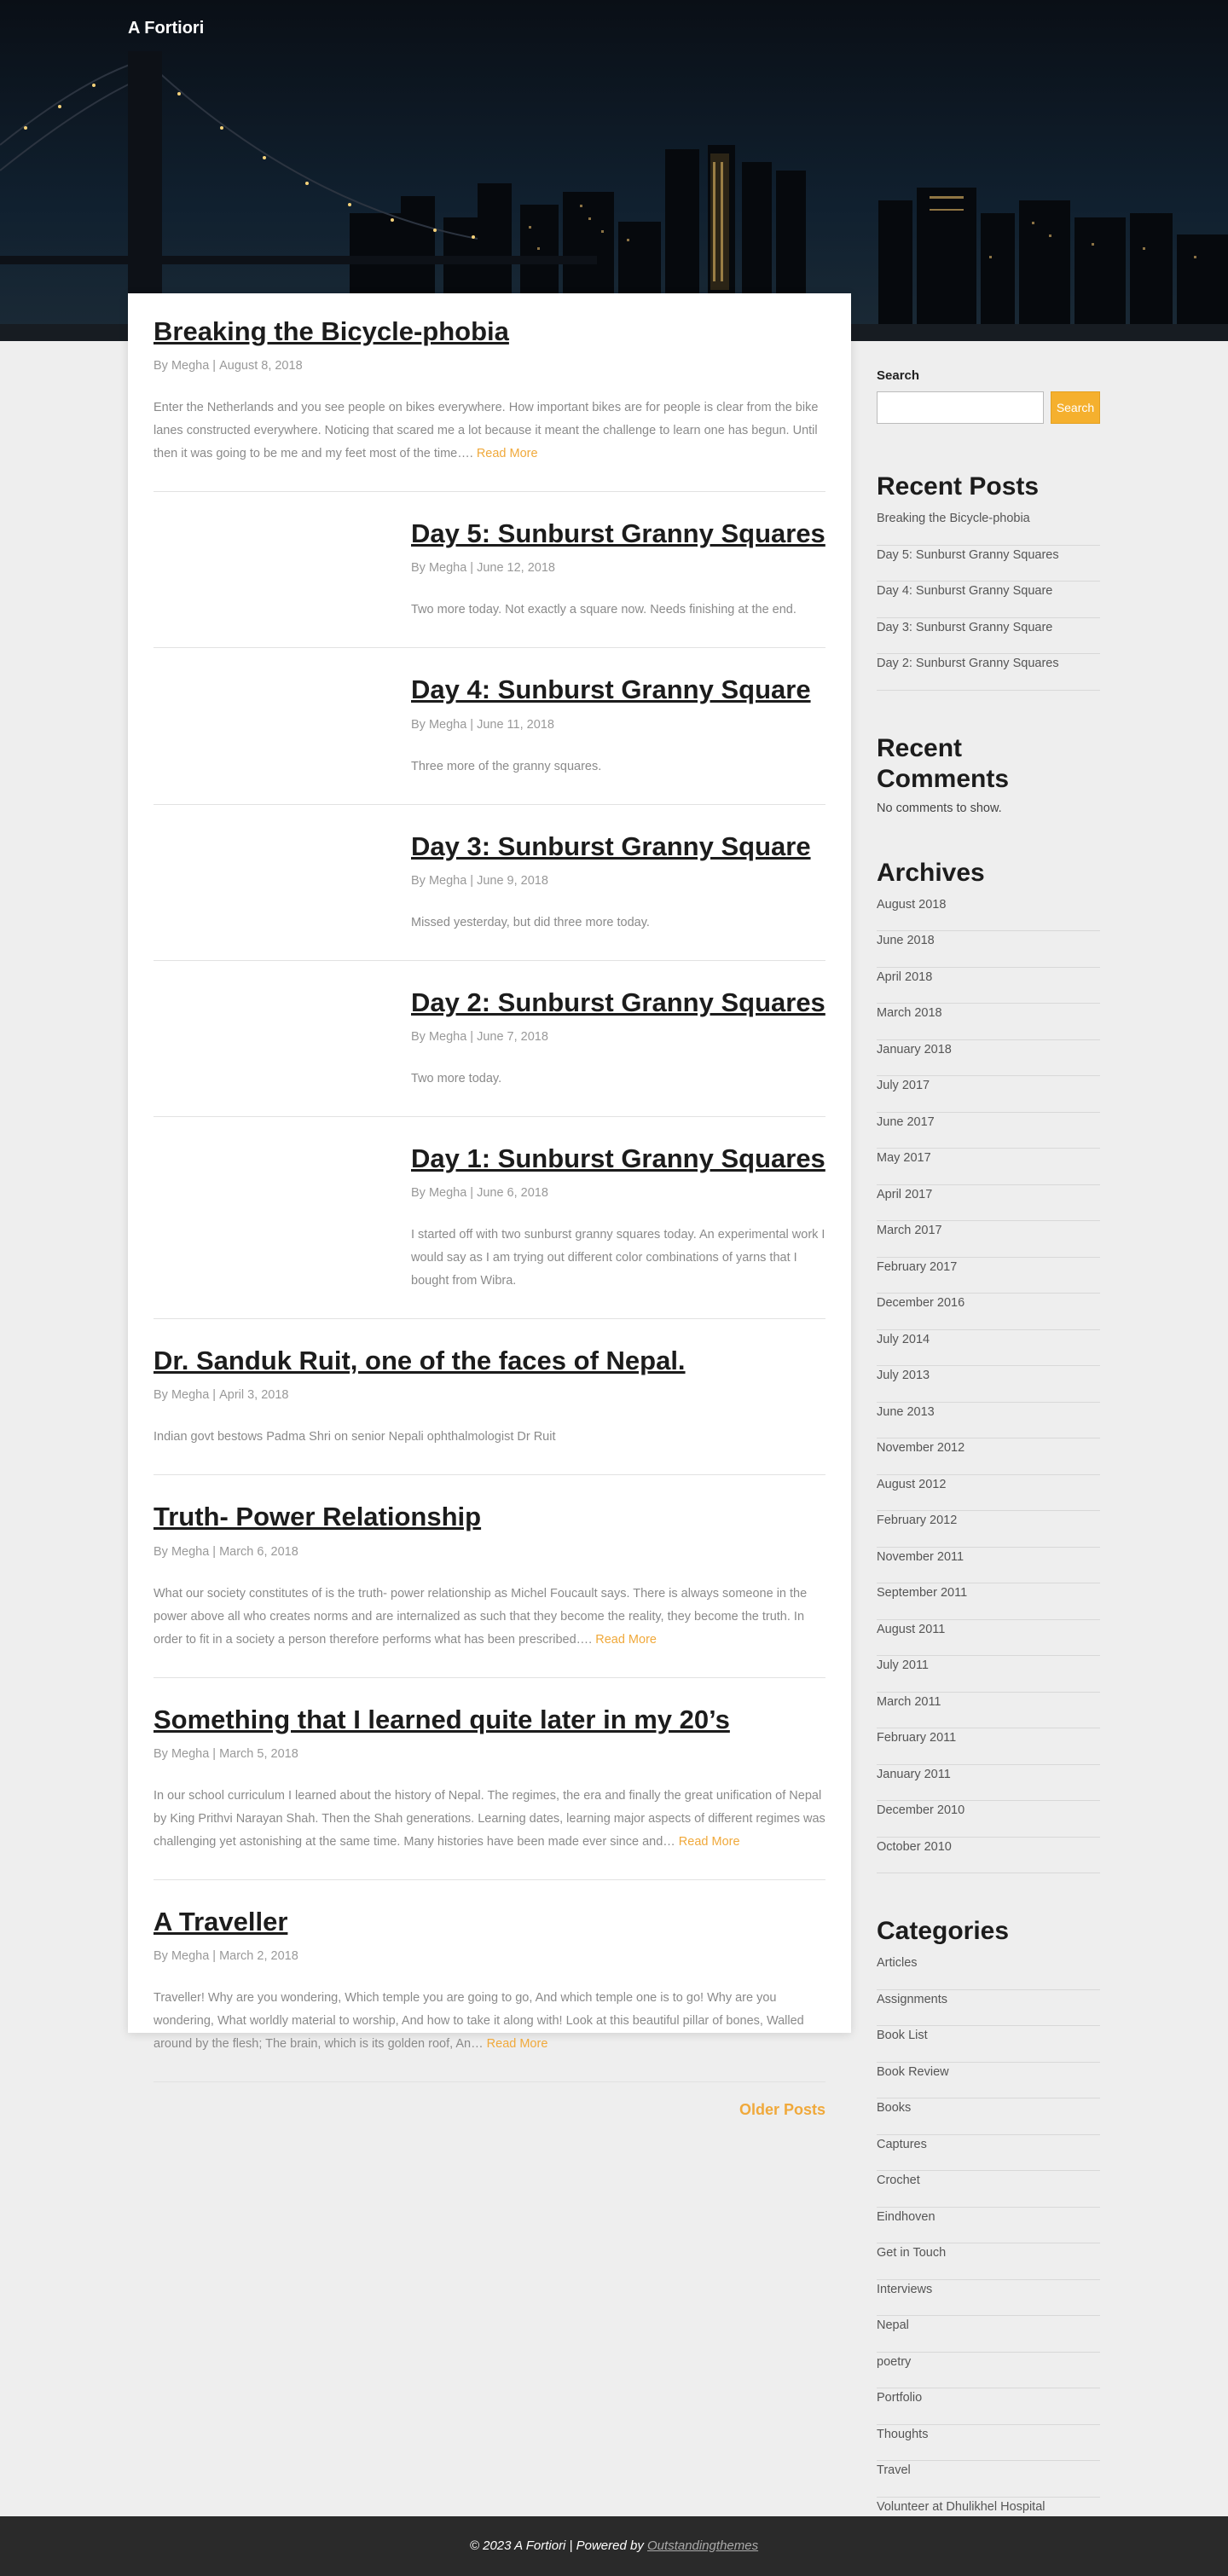 This screenshot has height=2576, width=1228. I want to click on category-item-link: Nepal, so click(893, 2325).